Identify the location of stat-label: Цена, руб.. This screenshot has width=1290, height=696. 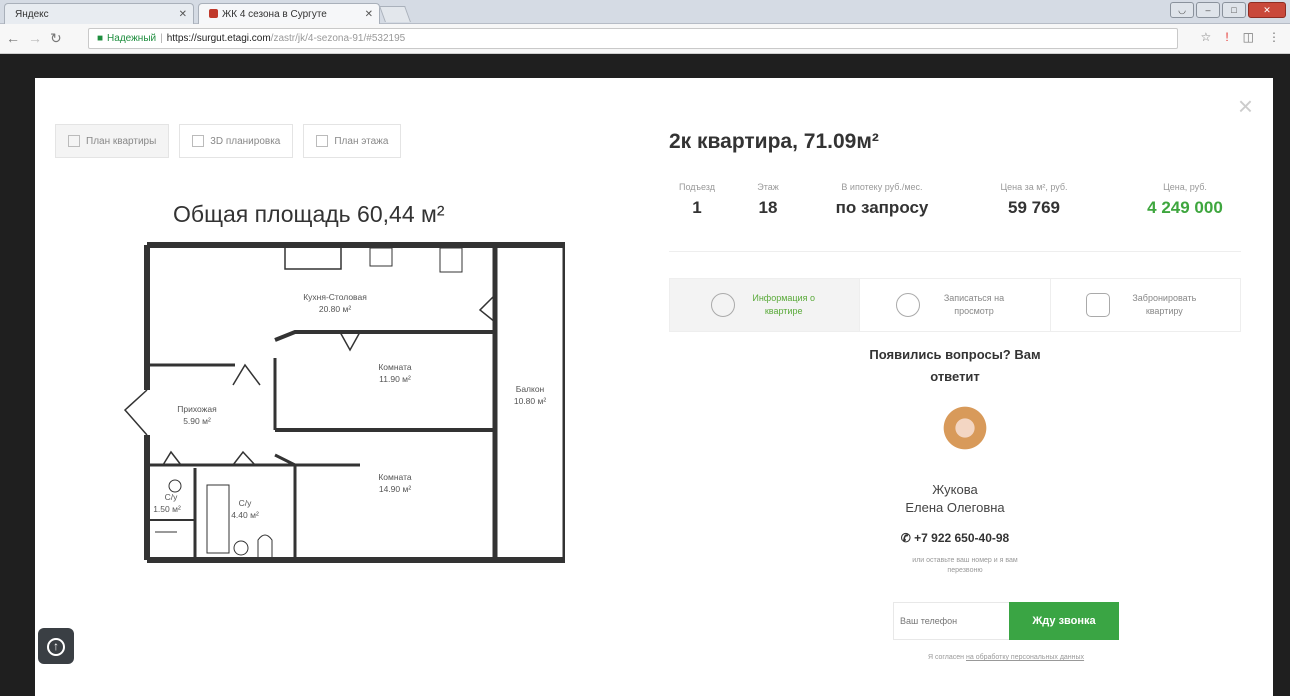
(1185, 187).